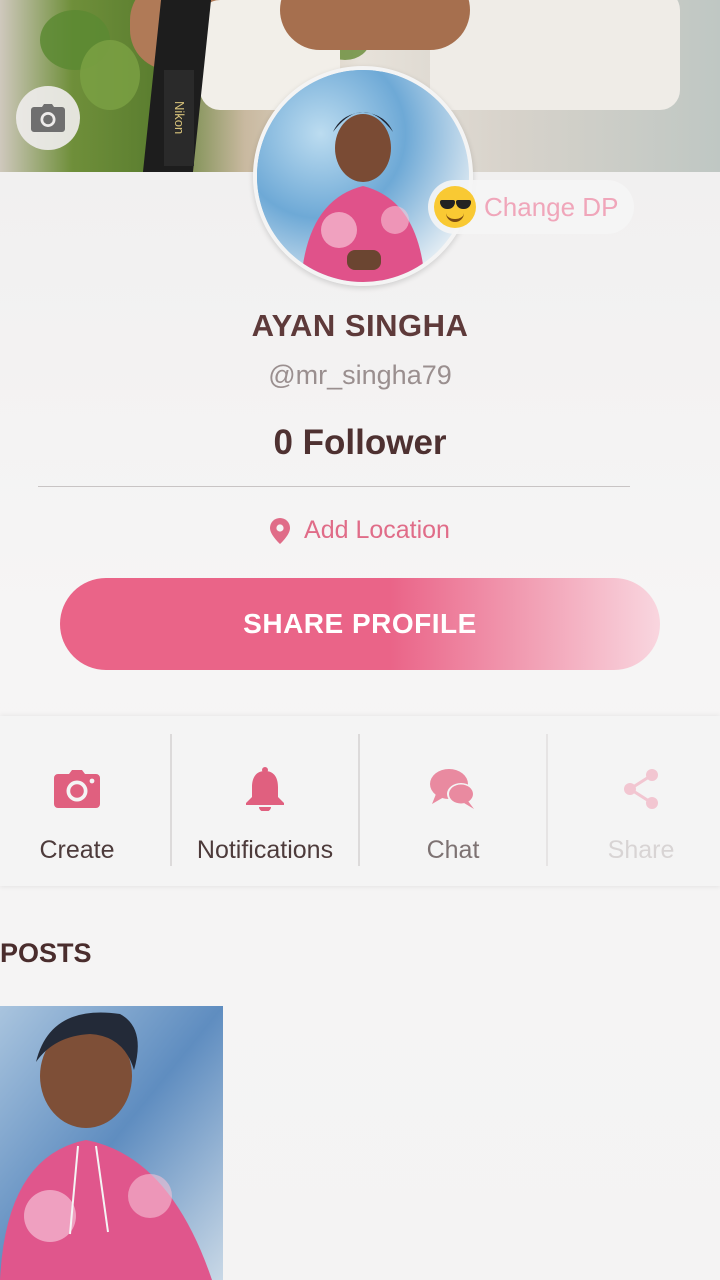 The width and height of the screenshot is (720, 1280). What do you see at coordinates (110, 75) in the screenshot?
I see `cover-foliage` at bounding box center [110, 75].